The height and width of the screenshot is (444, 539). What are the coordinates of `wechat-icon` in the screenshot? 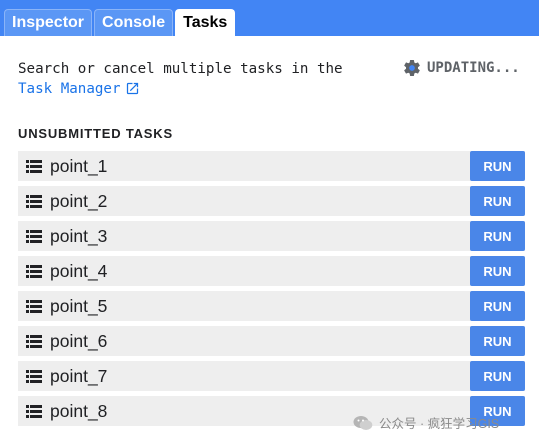 It's located at (363, 422).